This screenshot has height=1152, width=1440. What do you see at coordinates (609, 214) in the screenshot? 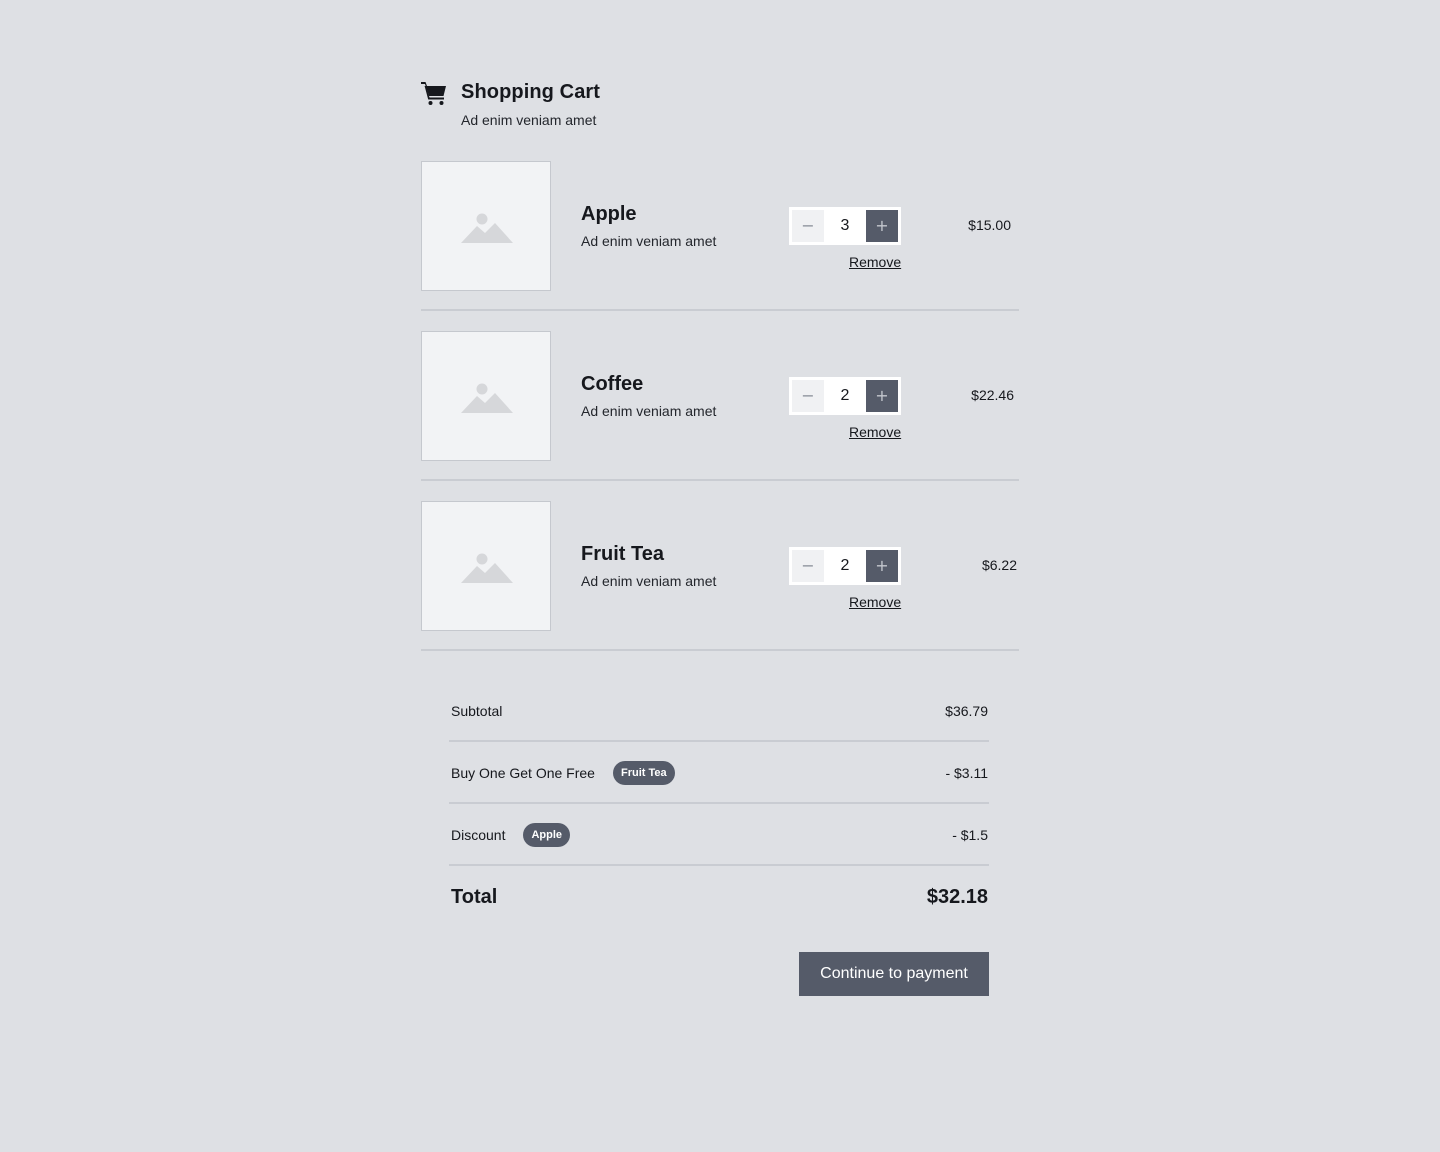
I see `product-name: Apple` at bounding box center [609, 214].